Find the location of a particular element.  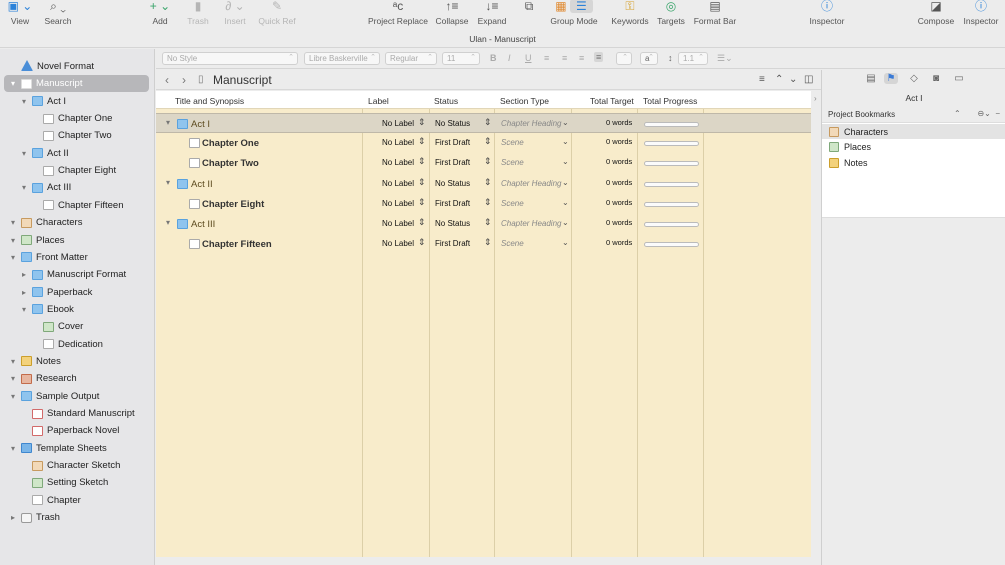

column-total-progress: Total Progress is located at coordinates (670, 101).